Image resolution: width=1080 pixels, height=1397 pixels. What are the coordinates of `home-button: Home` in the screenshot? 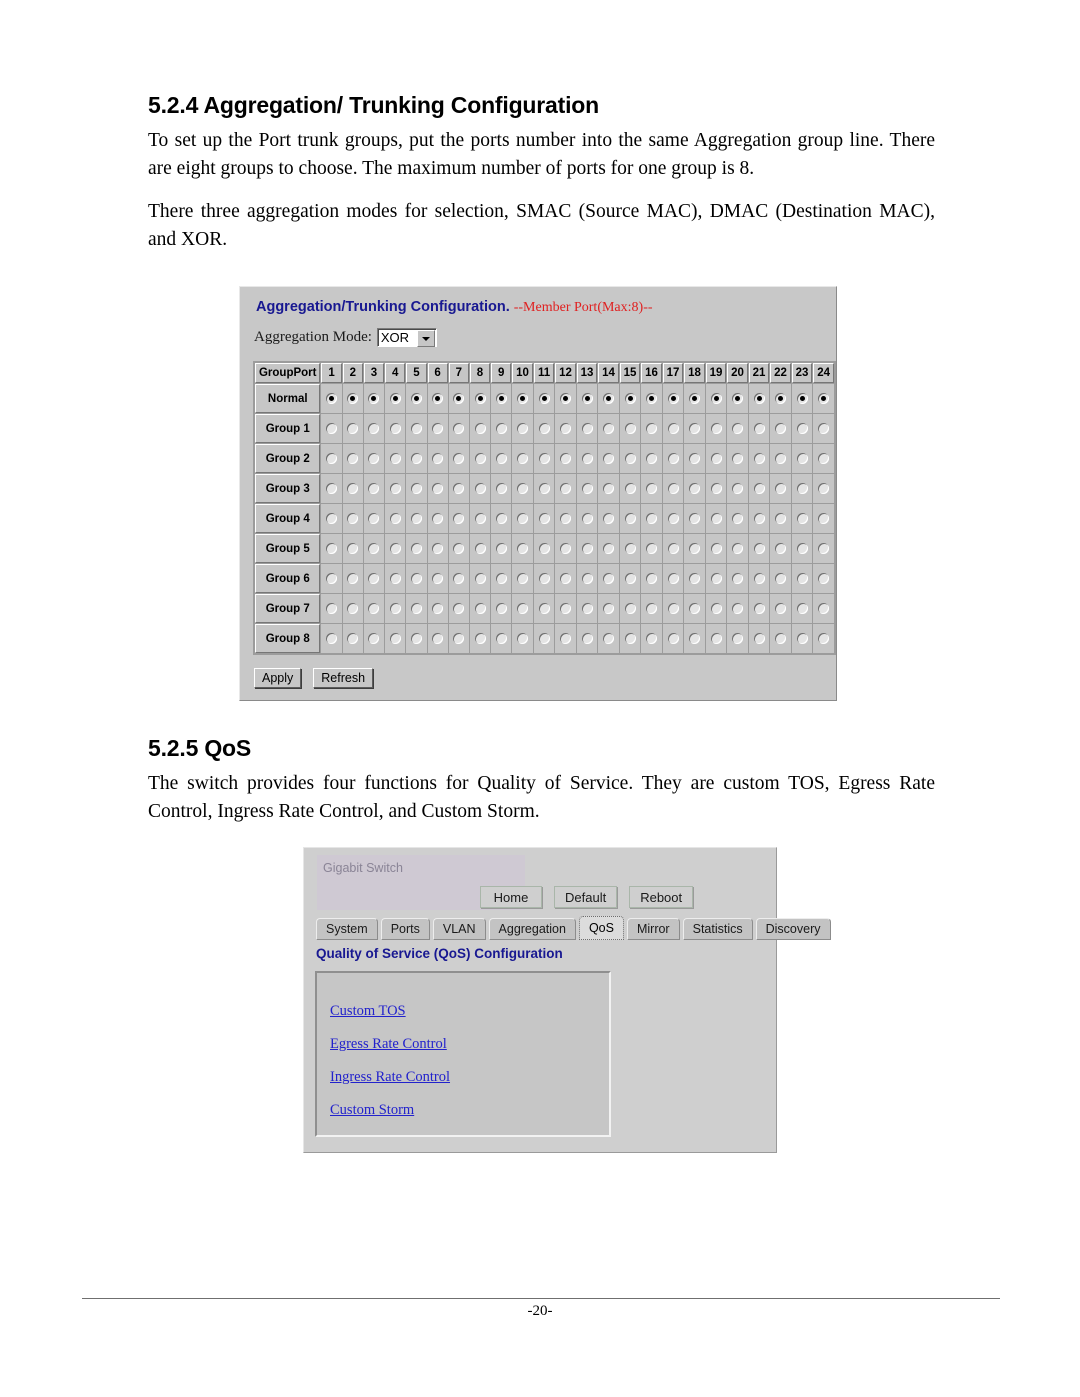 It's located at (511, 897).